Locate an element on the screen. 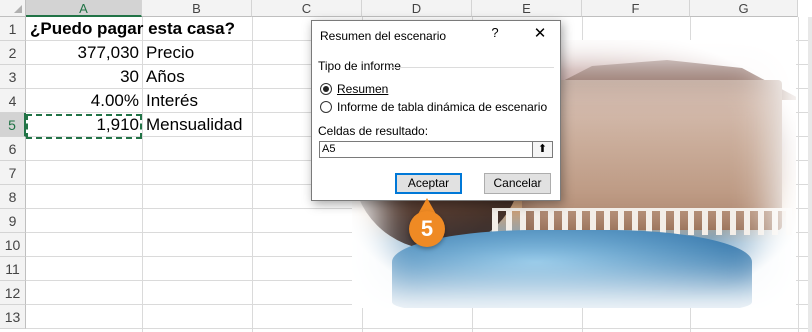  result-cells-input: A5 is located at coordinates (426, 149).